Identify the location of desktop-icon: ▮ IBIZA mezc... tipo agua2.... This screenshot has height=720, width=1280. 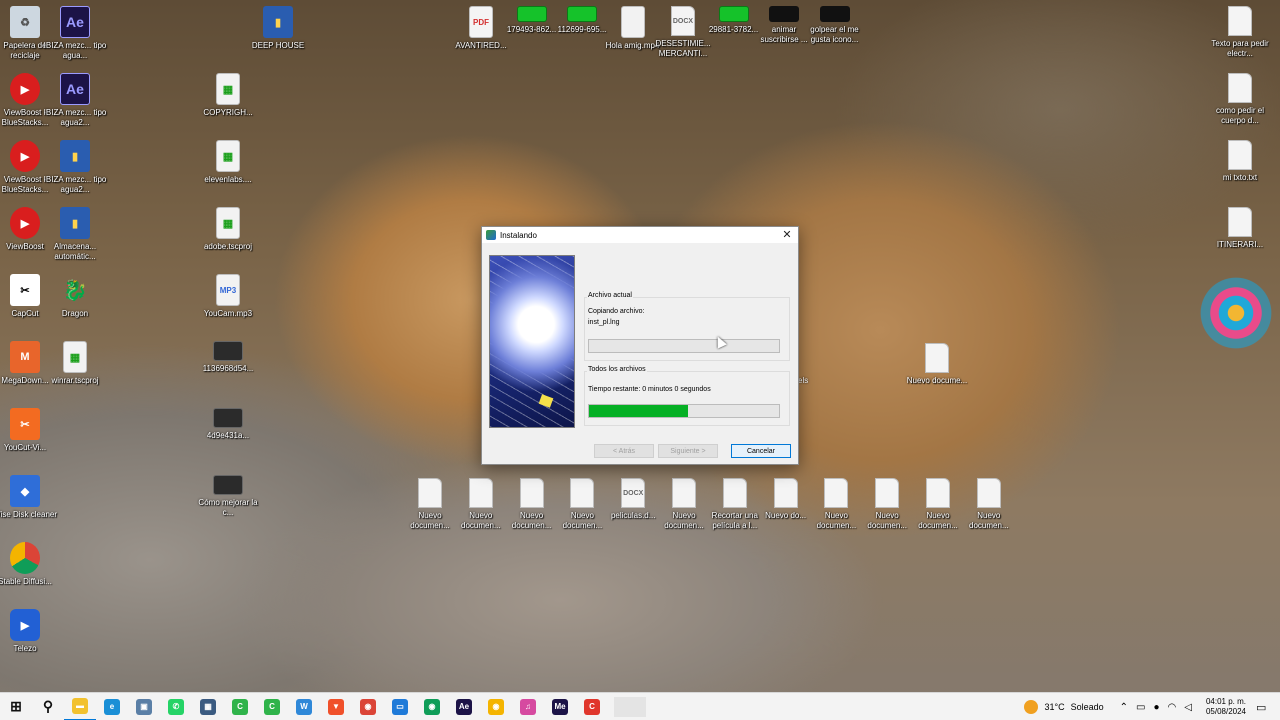
(75, 167).